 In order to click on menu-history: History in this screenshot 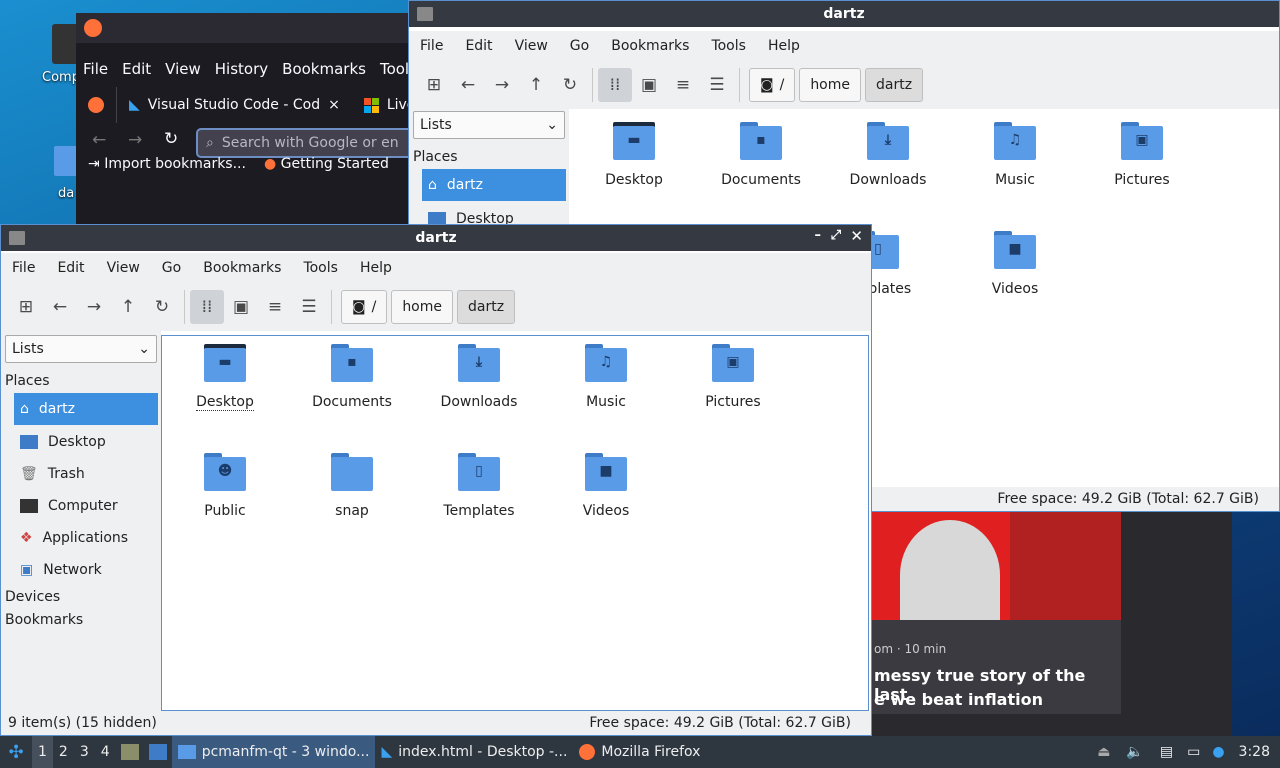, I will do `click(241, 69)`.